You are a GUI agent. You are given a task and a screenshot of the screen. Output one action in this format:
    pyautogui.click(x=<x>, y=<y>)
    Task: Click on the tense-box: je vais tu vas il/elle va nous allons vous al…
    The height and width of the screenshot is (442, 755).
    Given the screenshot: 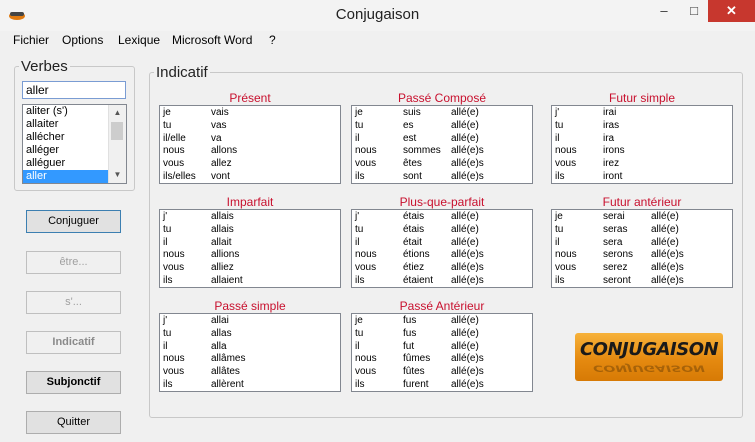 What is the action you would take?
    pyautogui.click(x=250, y=144)
    